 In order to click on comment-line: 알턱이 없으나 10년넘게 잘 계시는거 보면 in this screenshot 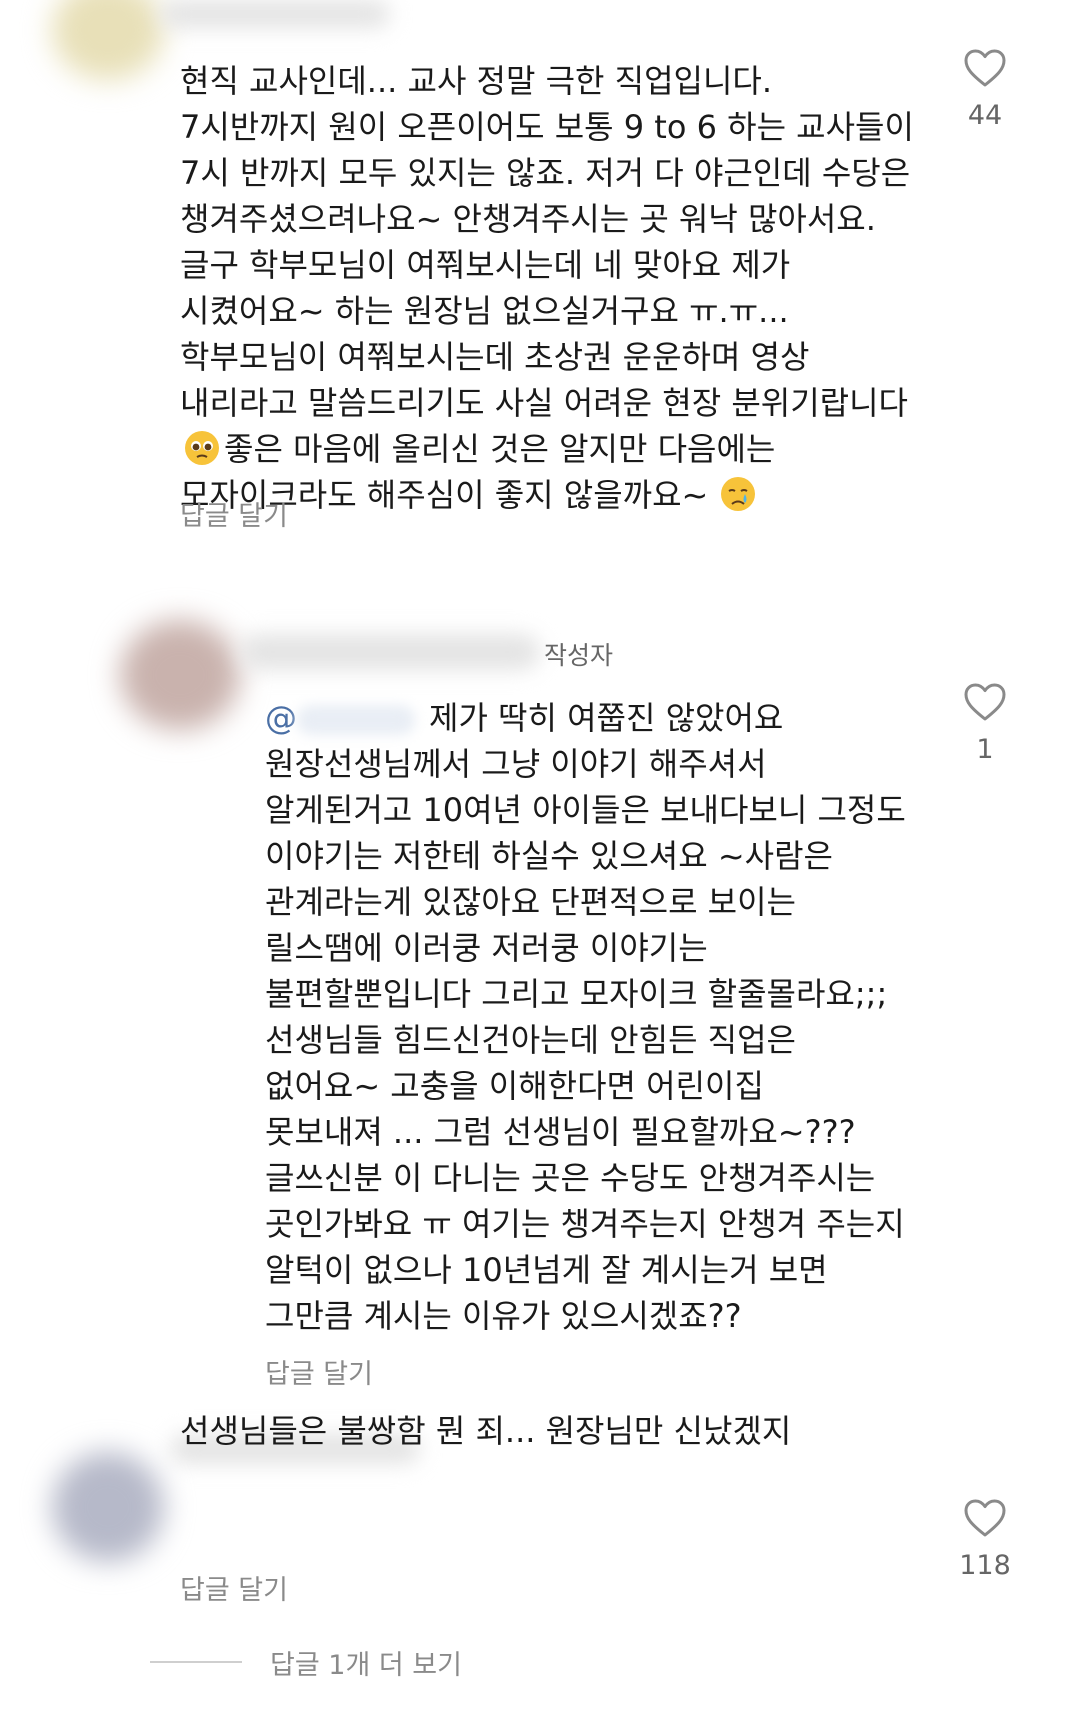, I will do `click(546, 1270)`.